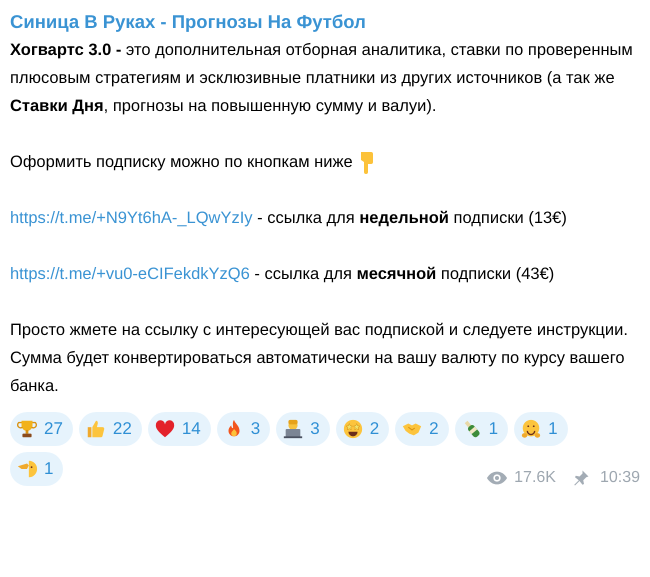 Image resolution: width=650 pixels, height=577 pixels. What do you see at coordinates (283, 274) in the screenshot?
I see `message-paragraph: https://t.me/+vu0-eCIFekdkYzQ6 - ссылка для месячной подписки (43€)` at bounding box center [283, 274].